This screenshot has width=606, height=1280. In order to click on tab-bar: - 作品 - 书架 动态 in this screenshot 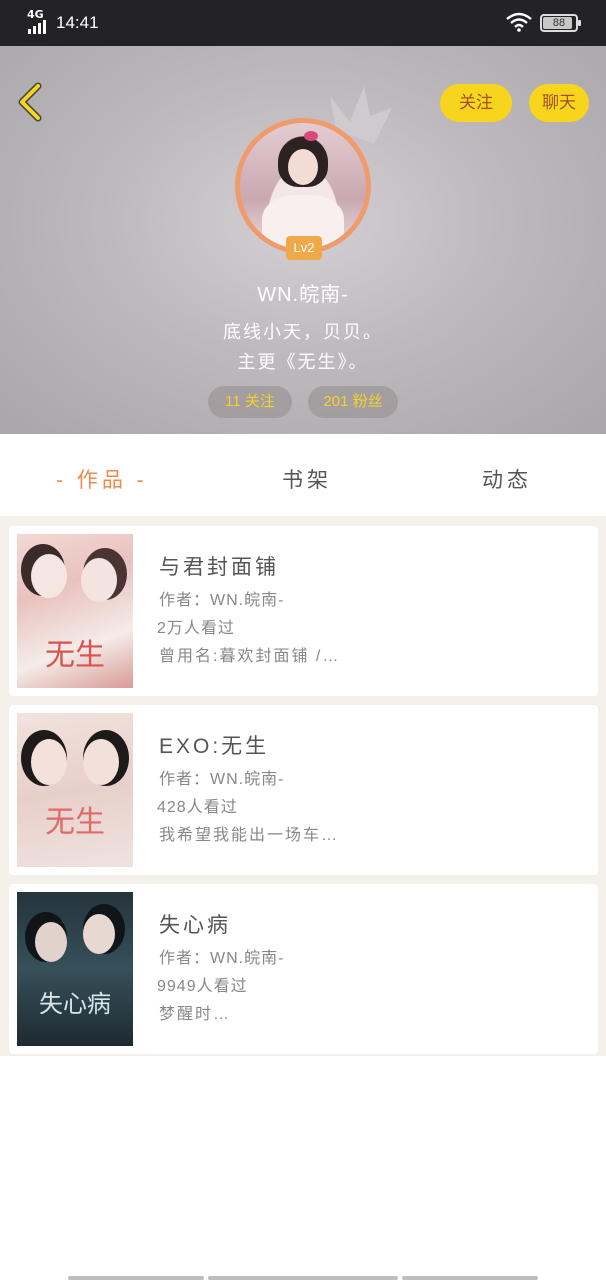, I will do `click(303, 475)`.